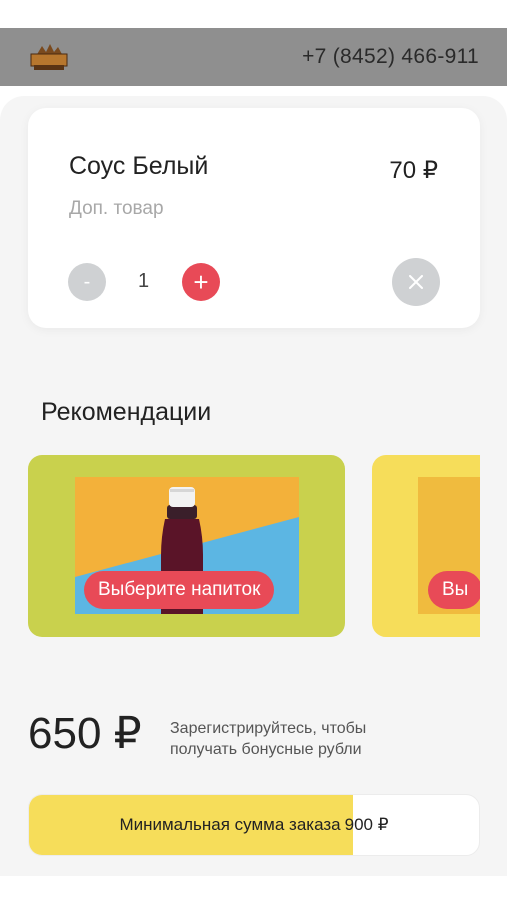  What do you see at coordinates (426, 546) in the screenshot?
I see `recommendation-card: Вы` at bounding box center [426, 546].